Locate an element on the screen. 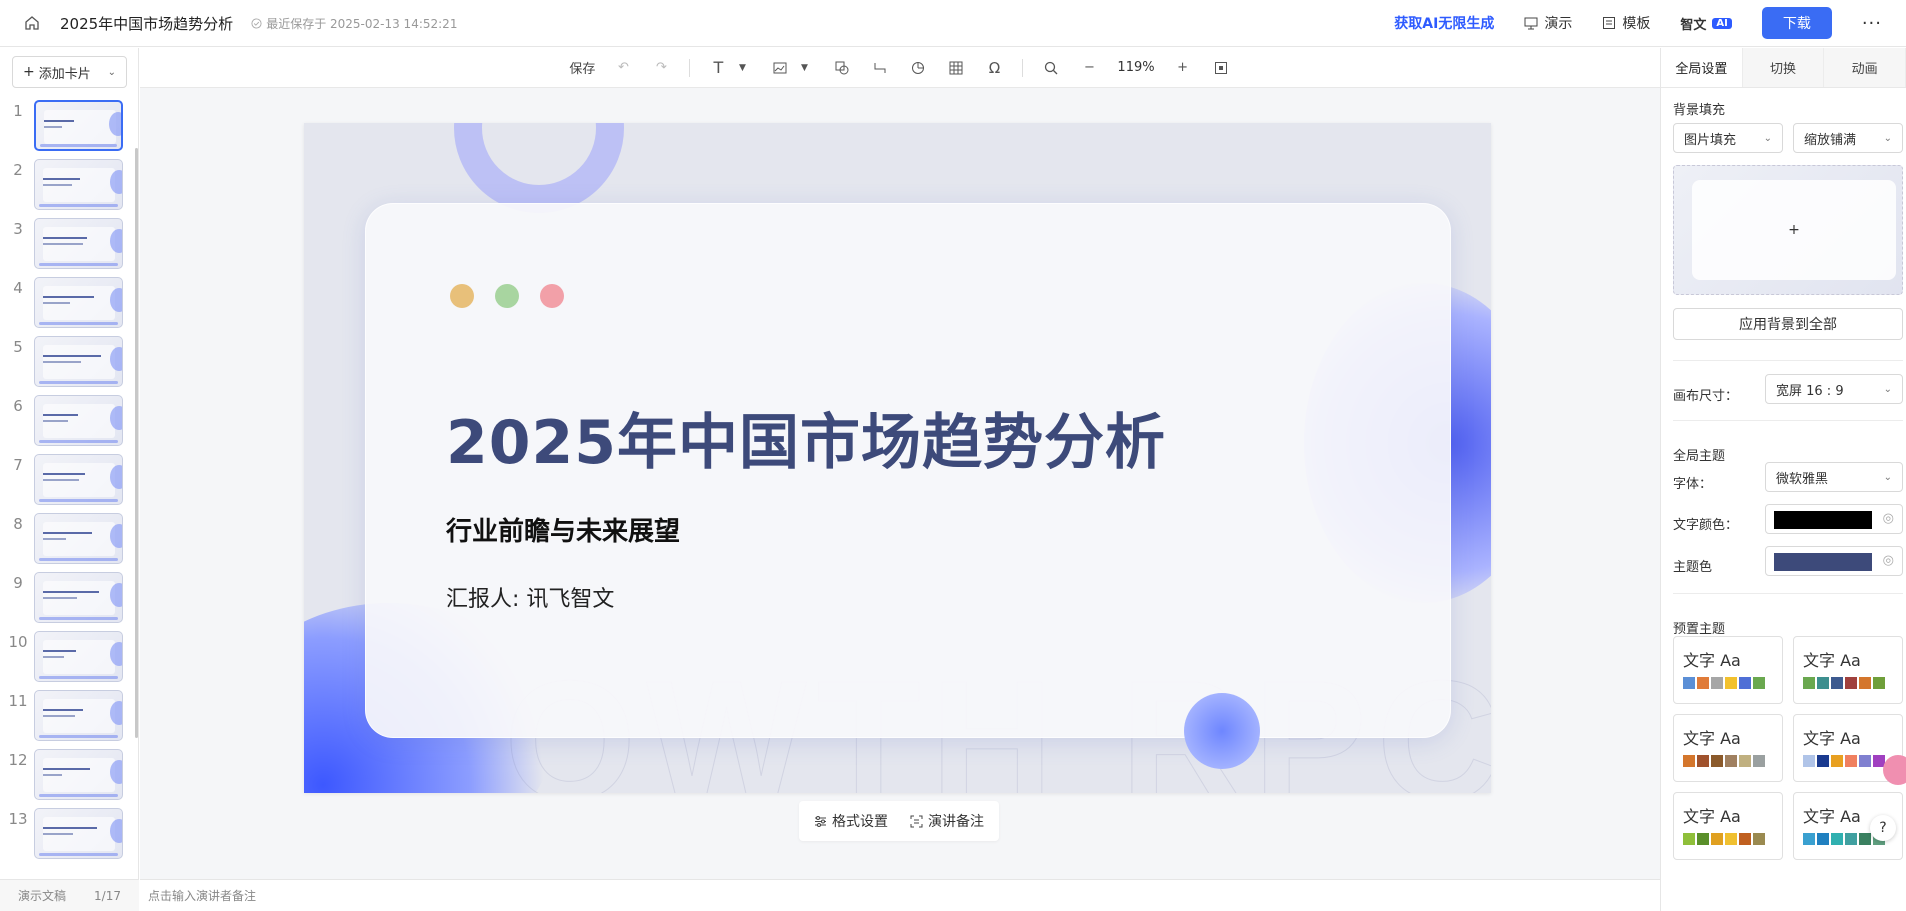 This screenshot has width=1906, height=911. slide-thumbnail-panel: + 添加卡片 ⌄ 1 2 3 4 5 6 7 8 9 10 11 12 13 演示文稿 1/17 is located at coordinates (69, 479).